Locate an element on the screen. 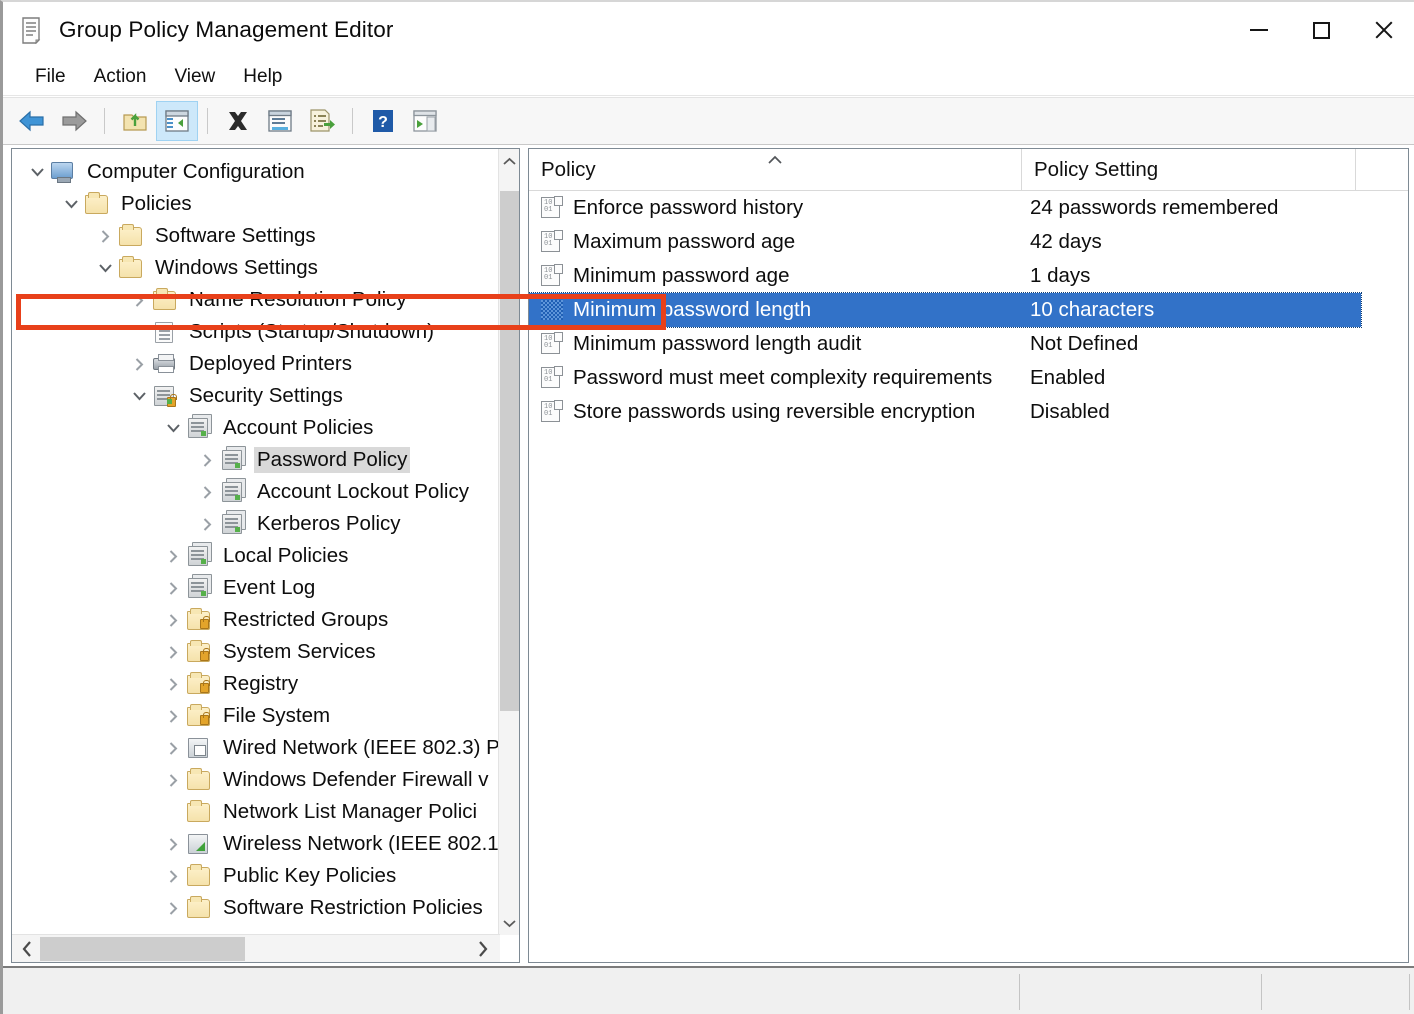 This screenshot has height=1014, width=1414. tree-horizontal-scrollbar is located at coordinates (256, 948).